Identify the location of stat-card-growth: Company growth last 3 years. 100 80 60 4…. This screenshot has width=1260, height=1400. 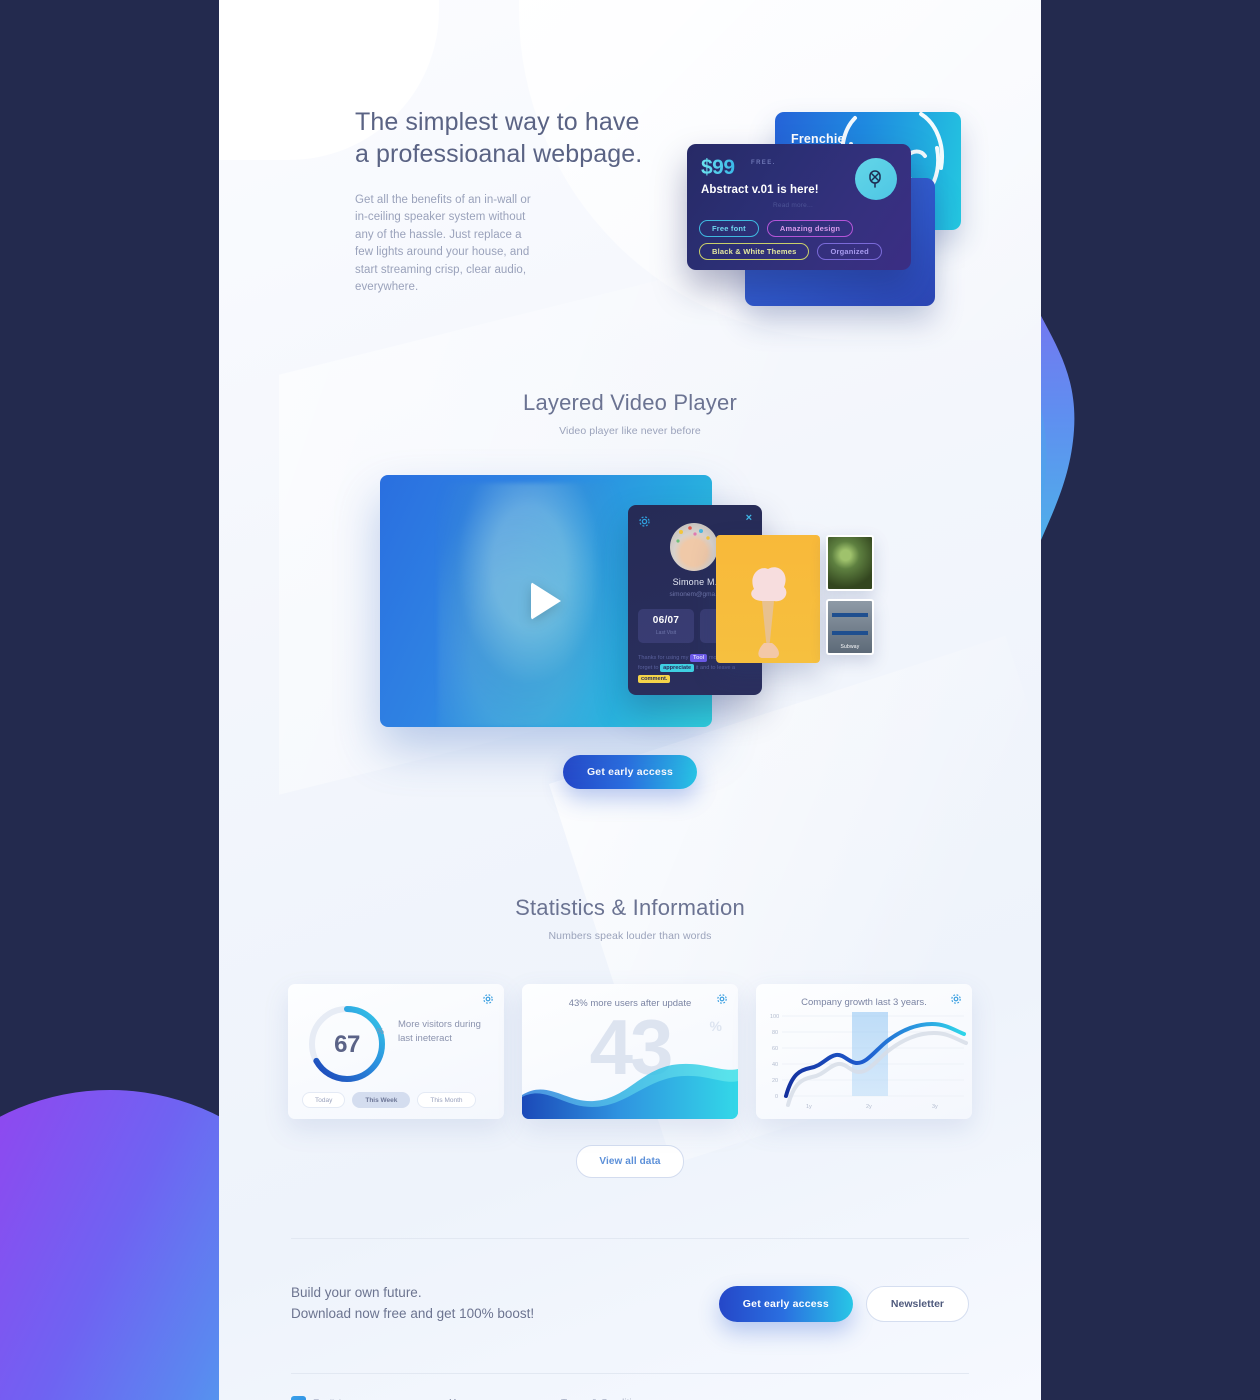
(864, 1051).